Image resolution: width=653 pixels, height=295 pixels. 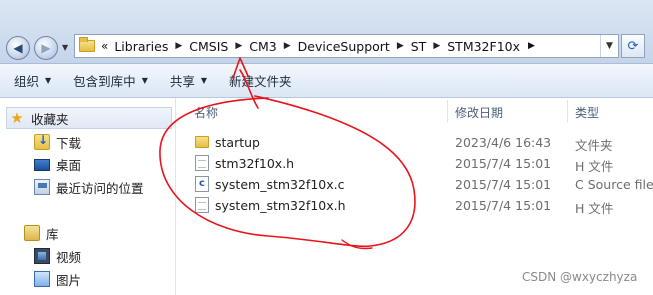 What do you see at coordinates (104, 81) in the screenshot?
I see `include-in-library-label: 包含到库中` at bounding box center [104, 81].